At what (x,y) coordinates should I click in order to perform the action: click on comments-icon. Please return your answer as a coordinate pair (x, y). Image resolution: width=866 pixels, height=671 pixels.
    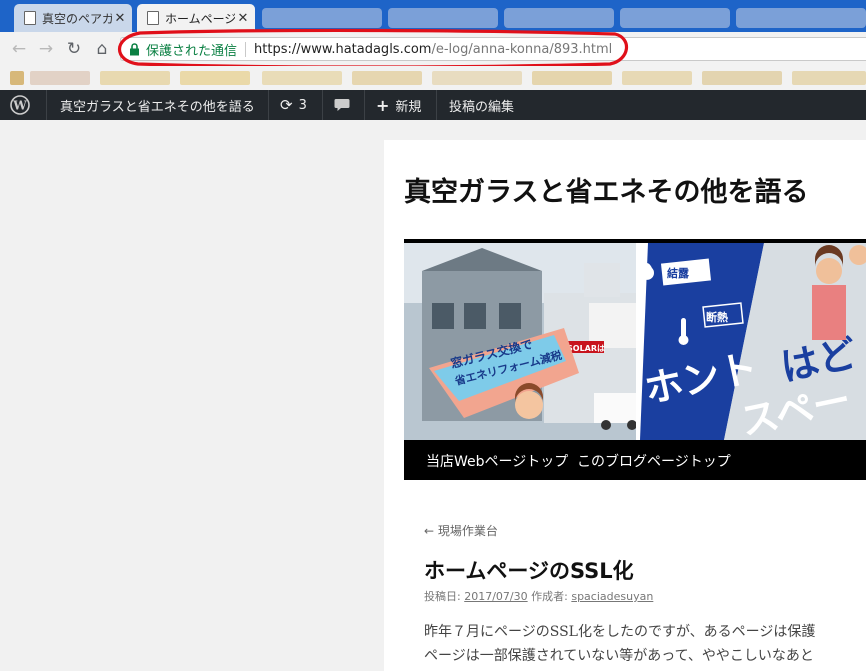
    Looking at the image, I should click on (342, 105).